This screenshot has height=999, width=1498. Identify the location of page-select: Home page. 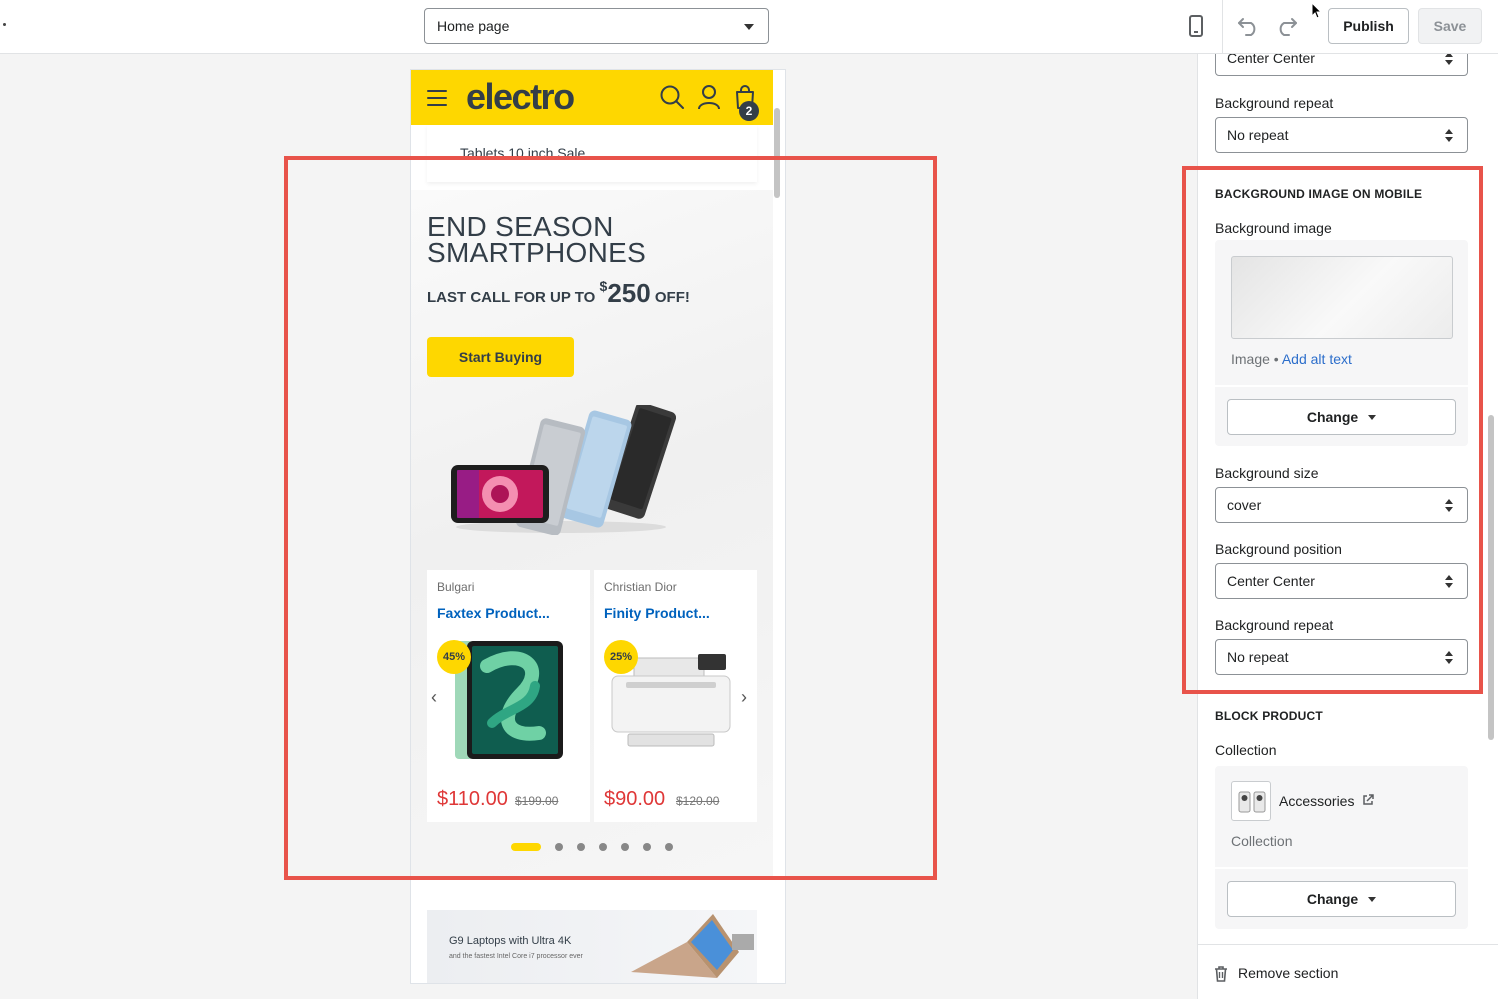
(596, 26).